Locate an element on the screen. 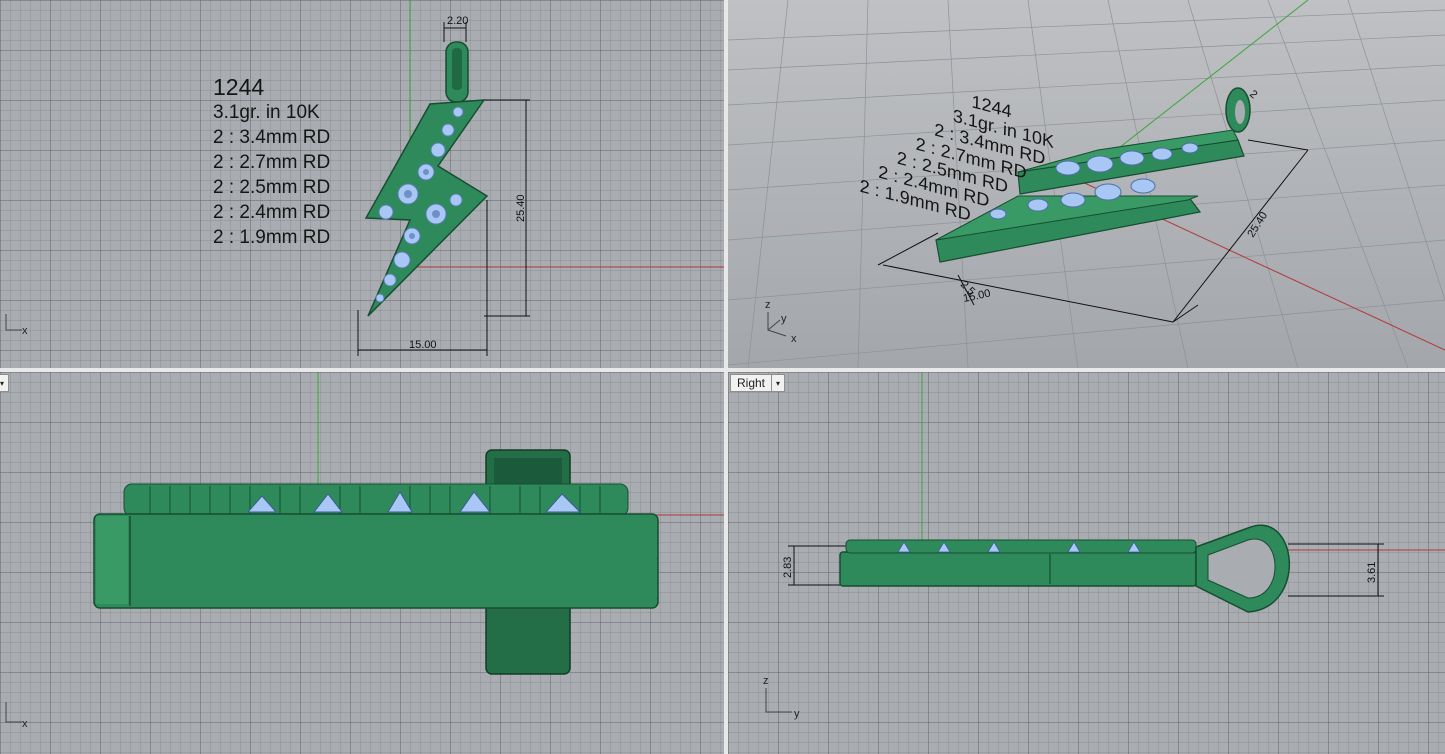  design-number: 1244 is located at coordinates (239, 87).